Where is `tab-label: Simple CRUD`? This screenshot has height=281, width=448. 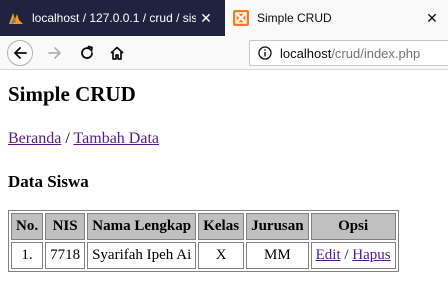
tab-label: Simple CRUD is located at coordinates (294, 18).